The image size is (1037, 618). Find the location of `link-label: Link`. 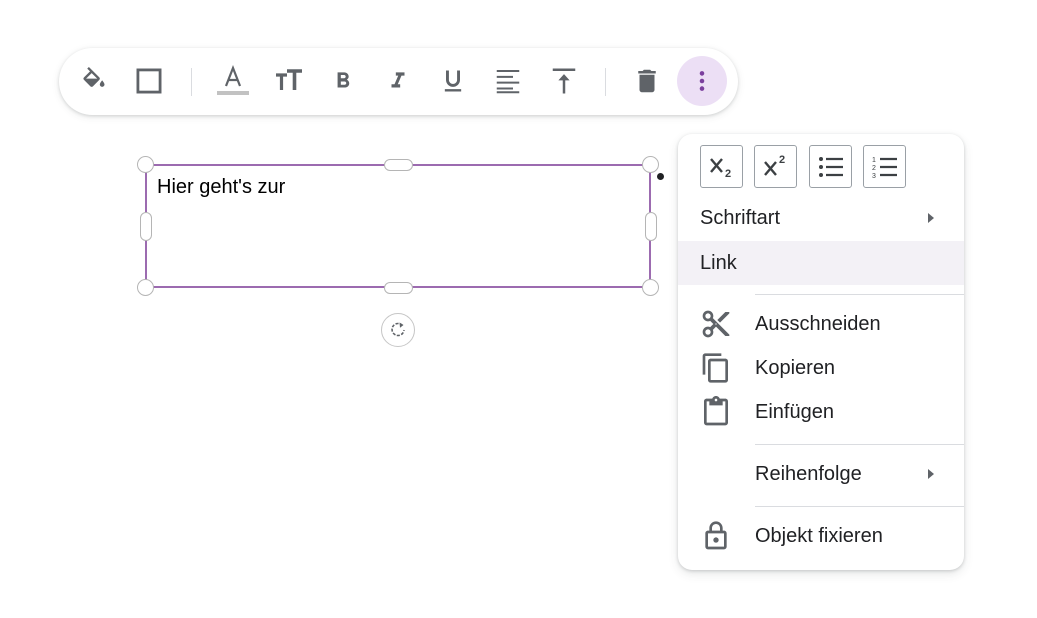

link-label: Link is located at coordinates (718, 262).